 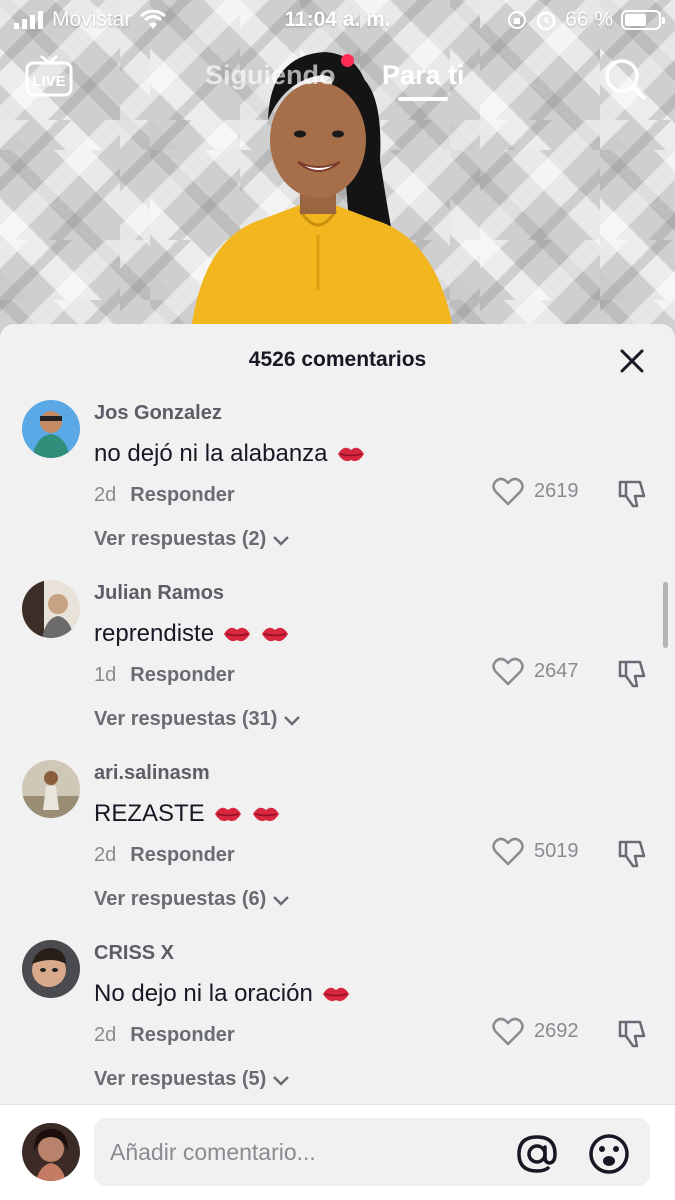 I want to click on mention-button, so click(x=537, y=1154).